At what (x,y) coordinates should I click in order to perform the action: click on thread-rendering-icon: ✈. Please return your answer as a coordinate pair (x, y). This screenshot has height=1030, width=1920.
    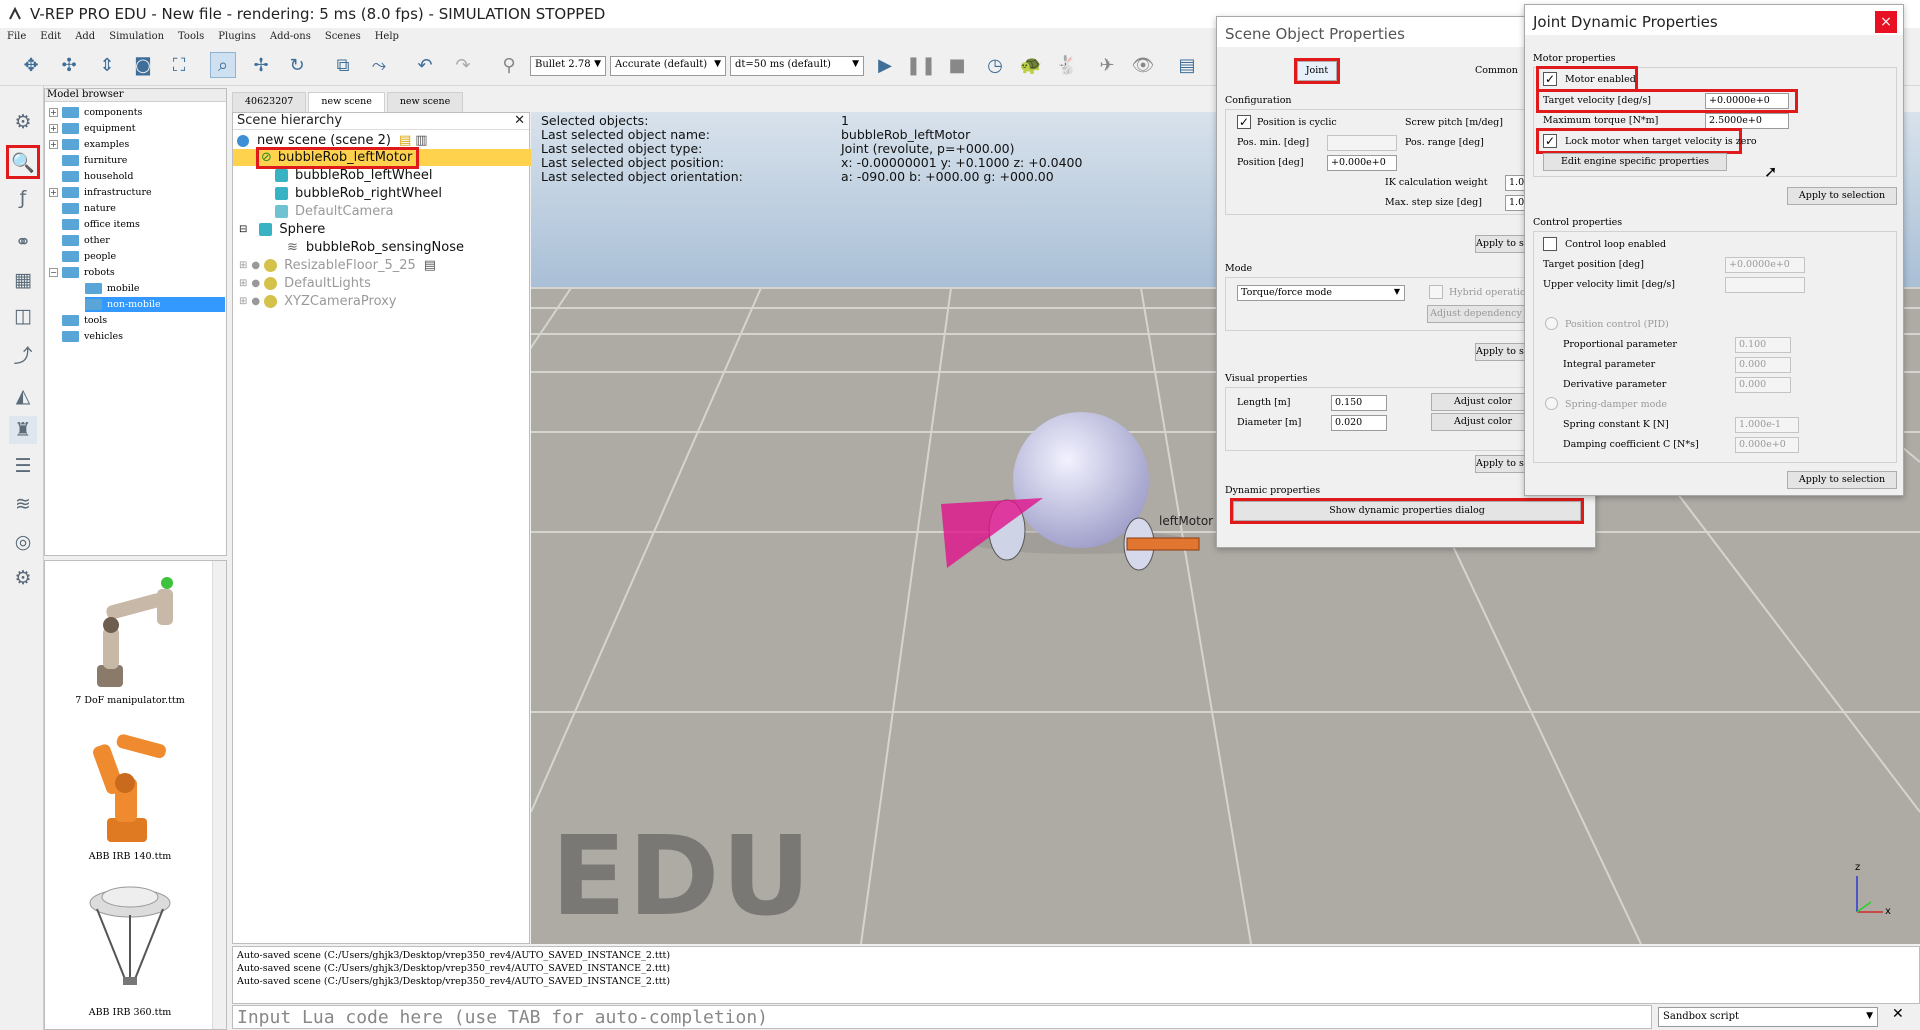
    Looking at the image, I should click on (1107, 65).